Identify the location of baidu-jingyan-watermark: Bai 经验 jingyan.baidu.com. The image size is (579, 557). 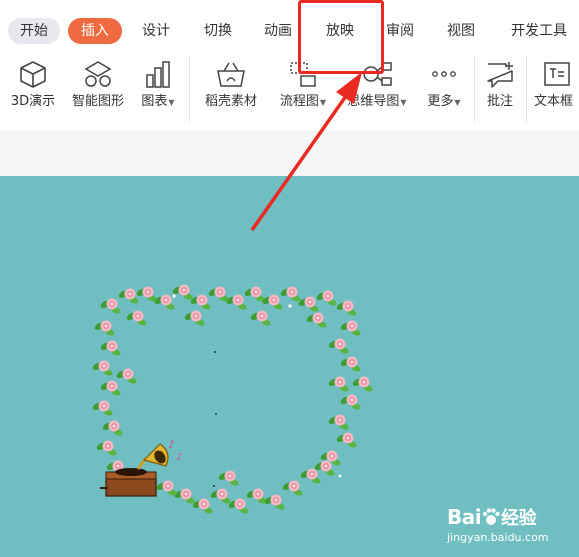
(498, 524).